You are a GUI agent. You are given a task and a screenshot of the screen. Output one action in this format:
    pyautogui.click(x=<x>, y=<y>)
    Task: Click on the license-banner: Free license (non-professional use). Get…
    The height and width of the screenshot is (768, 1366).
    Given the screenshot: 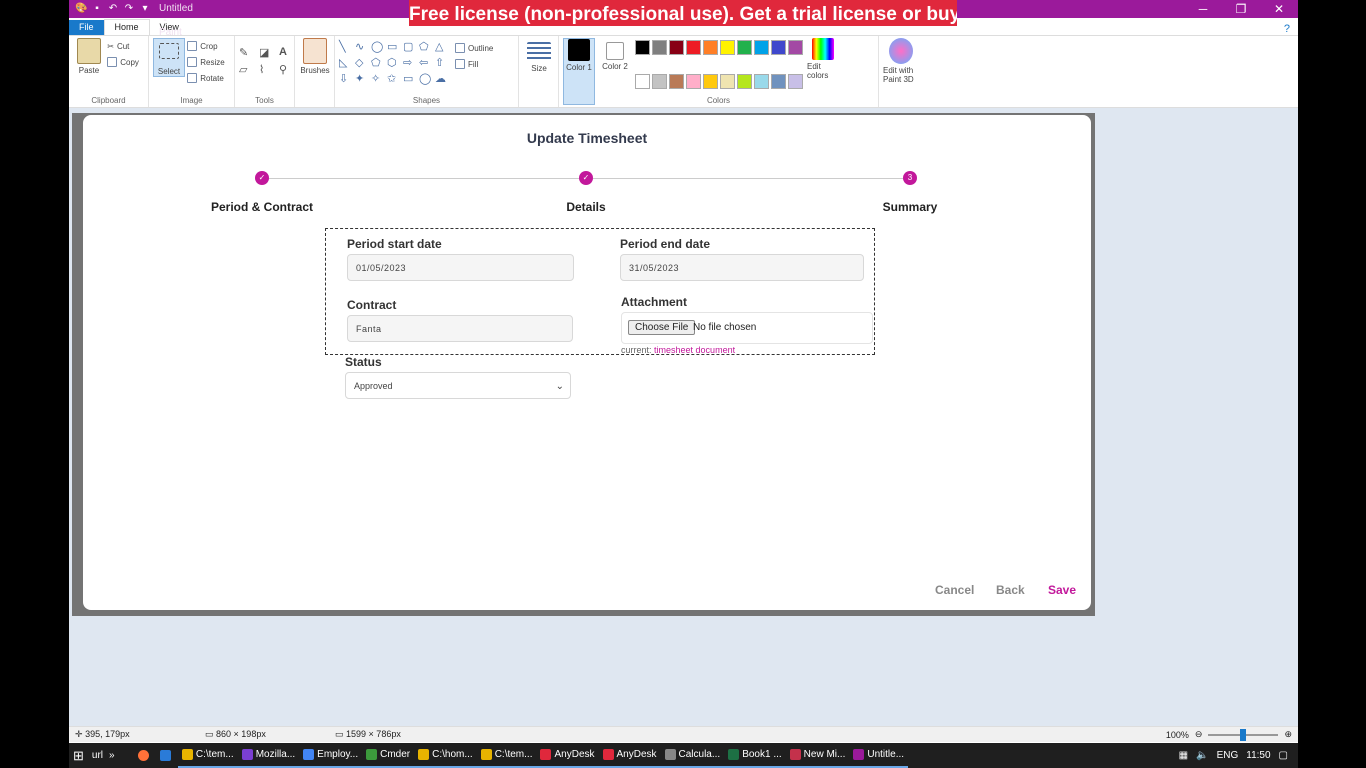 What is the action you would take?
    pyautogui.click(x=683, y=13)
    